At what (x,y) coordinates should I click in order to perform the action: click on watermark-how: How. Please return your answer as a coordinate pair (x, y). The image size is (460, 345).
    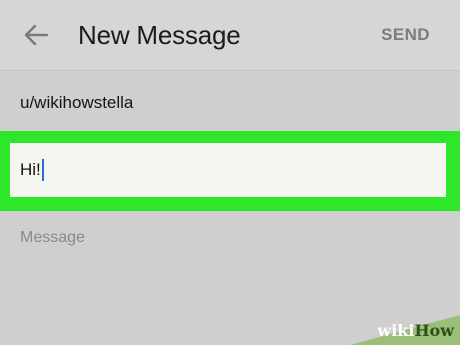
    Looking at the image, I should click on (434, 330).